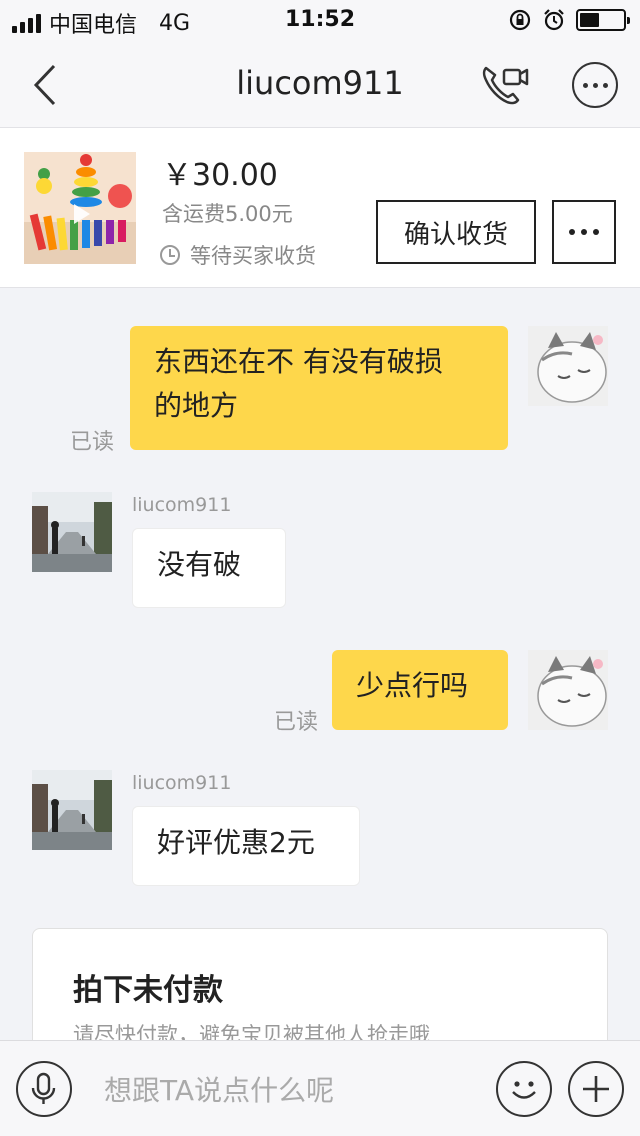 The width and height of the screenshot is (640, 1136). Describe the element at coordinates (320, 20) in the screenshot. I see `status-bar: 中国电信 4G 11:52` at that location.